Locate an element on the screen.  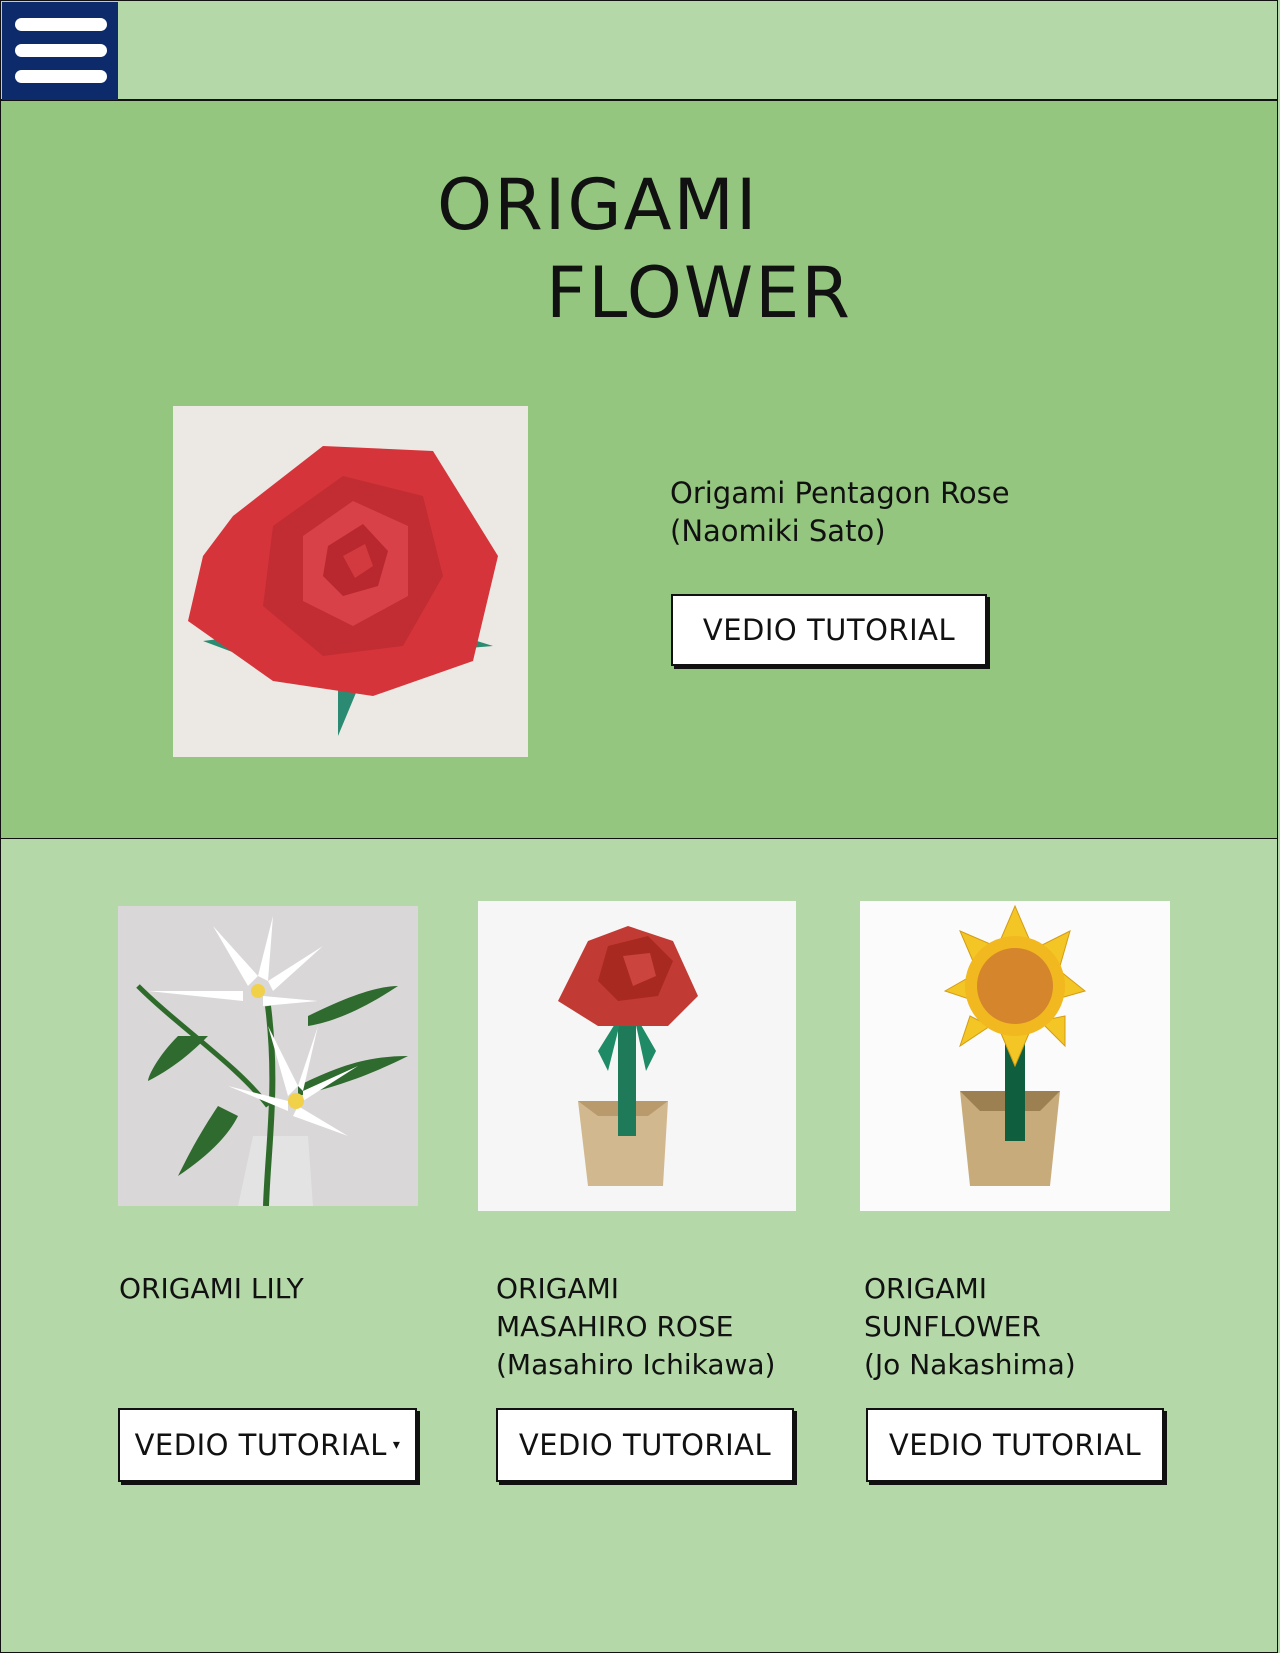
lily-video-tutorial-button: VEDIO TUTORIAL ▾ is located at coordinates (267, 1445).